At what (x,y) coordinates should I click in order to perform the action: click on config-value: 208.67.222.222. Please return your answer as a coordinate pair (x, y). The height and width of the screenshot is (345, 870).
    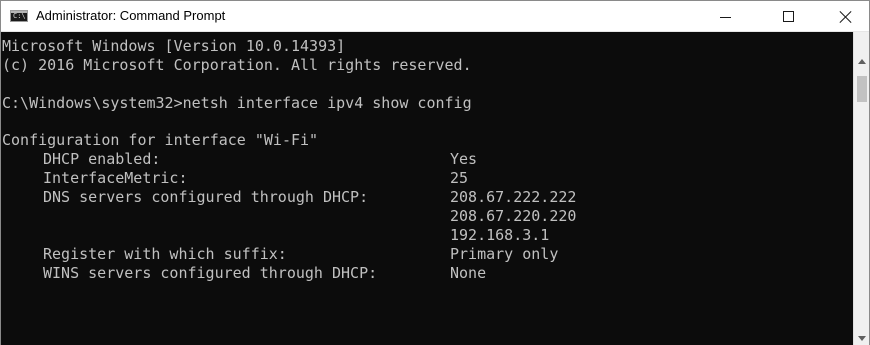
    Looking at the image, I should click on (513, 197).